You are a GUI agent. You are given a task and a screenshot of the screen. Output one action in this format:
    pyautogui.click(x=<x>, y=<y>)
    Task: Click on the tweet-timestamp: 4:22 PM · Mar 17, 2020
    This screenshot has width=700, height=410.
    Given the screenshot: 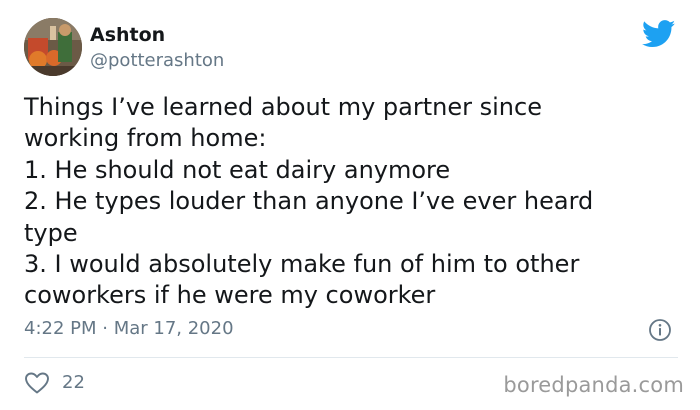 What is the action you would take?
    pyautogui.click(x=129, y=329)
    